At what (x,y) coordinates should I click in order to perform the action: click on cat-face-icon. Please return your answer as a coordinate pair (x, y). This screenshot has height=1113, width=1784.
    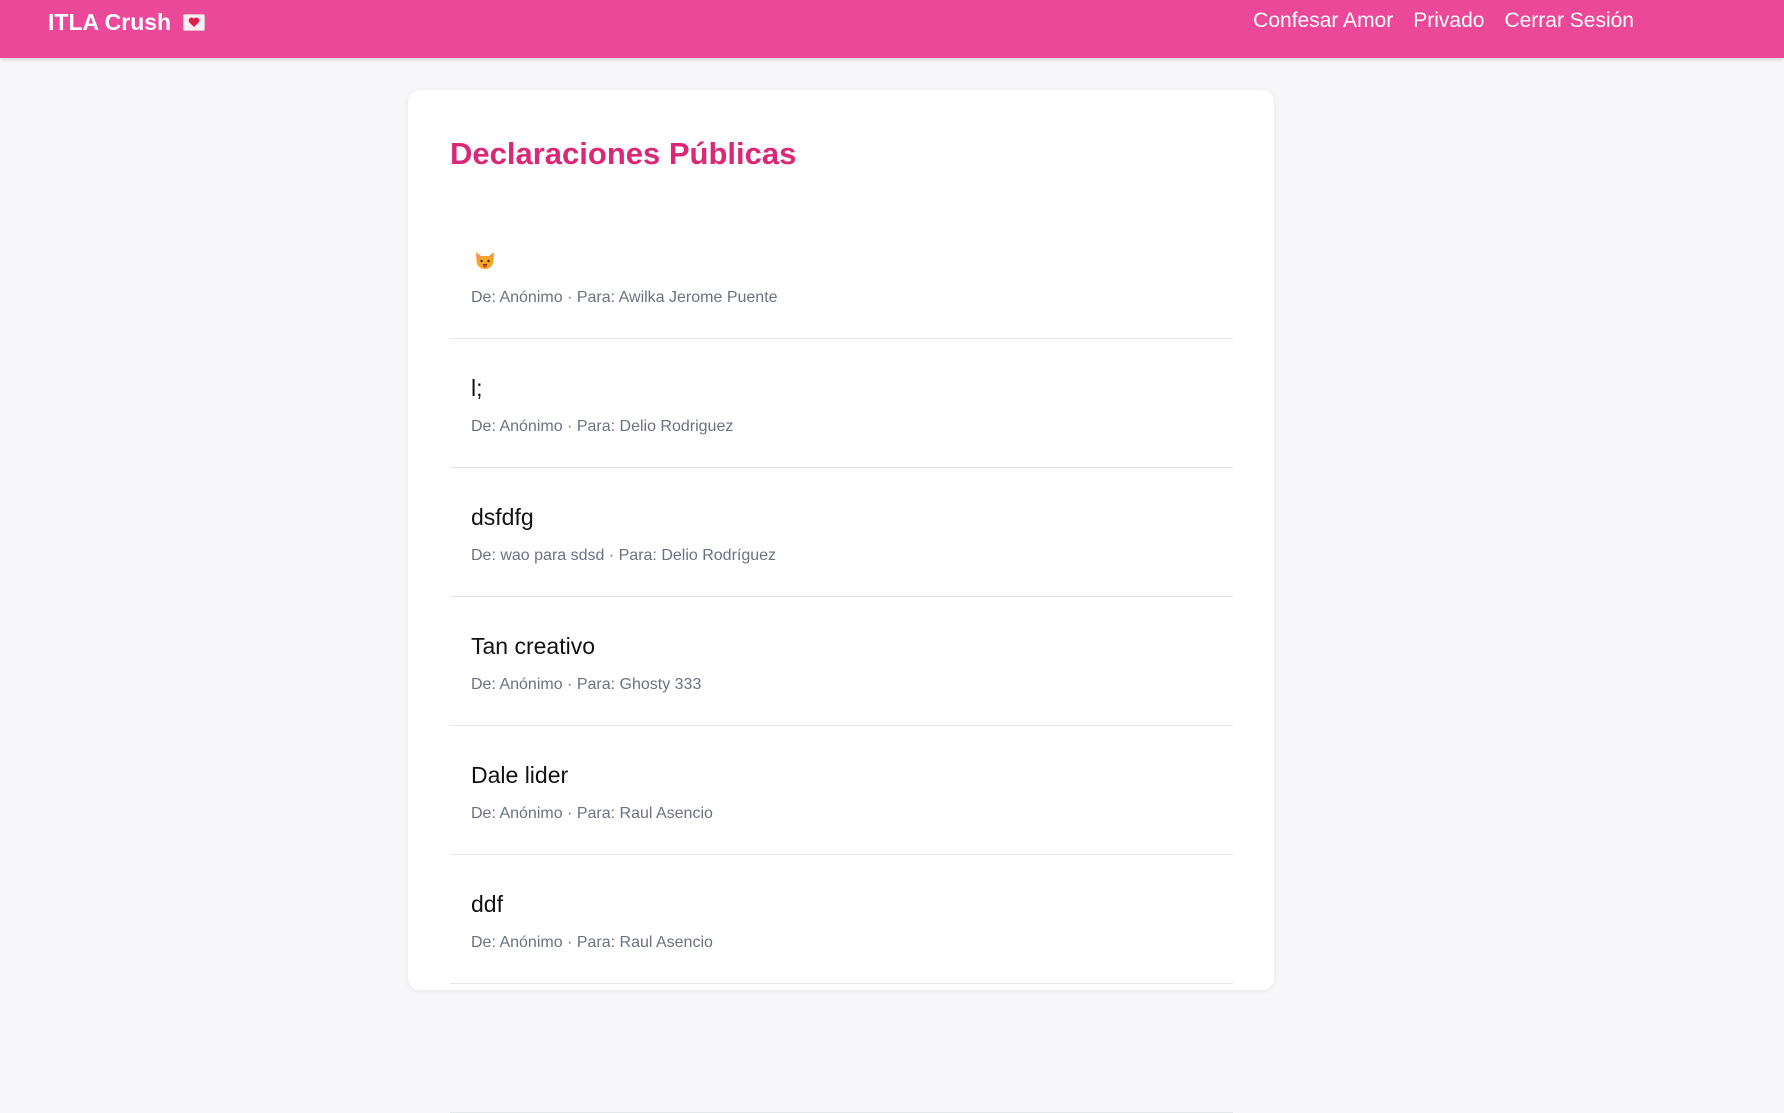
    Looking at the image, I should click on (485, 262).